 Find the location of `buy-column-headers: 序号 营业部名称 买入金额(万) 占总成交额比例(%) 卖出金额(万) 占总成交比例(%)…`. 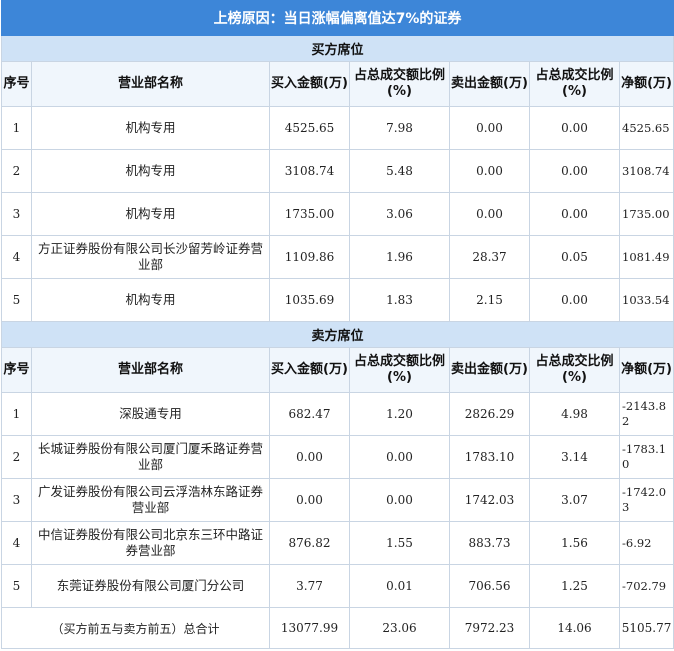

buy-column-headers: 序号 营业部名称 买入金额(万) 占总成交额比例(%) 卖出金额(万) 占总成交比例(%)… is located at coordinates (337, 84).